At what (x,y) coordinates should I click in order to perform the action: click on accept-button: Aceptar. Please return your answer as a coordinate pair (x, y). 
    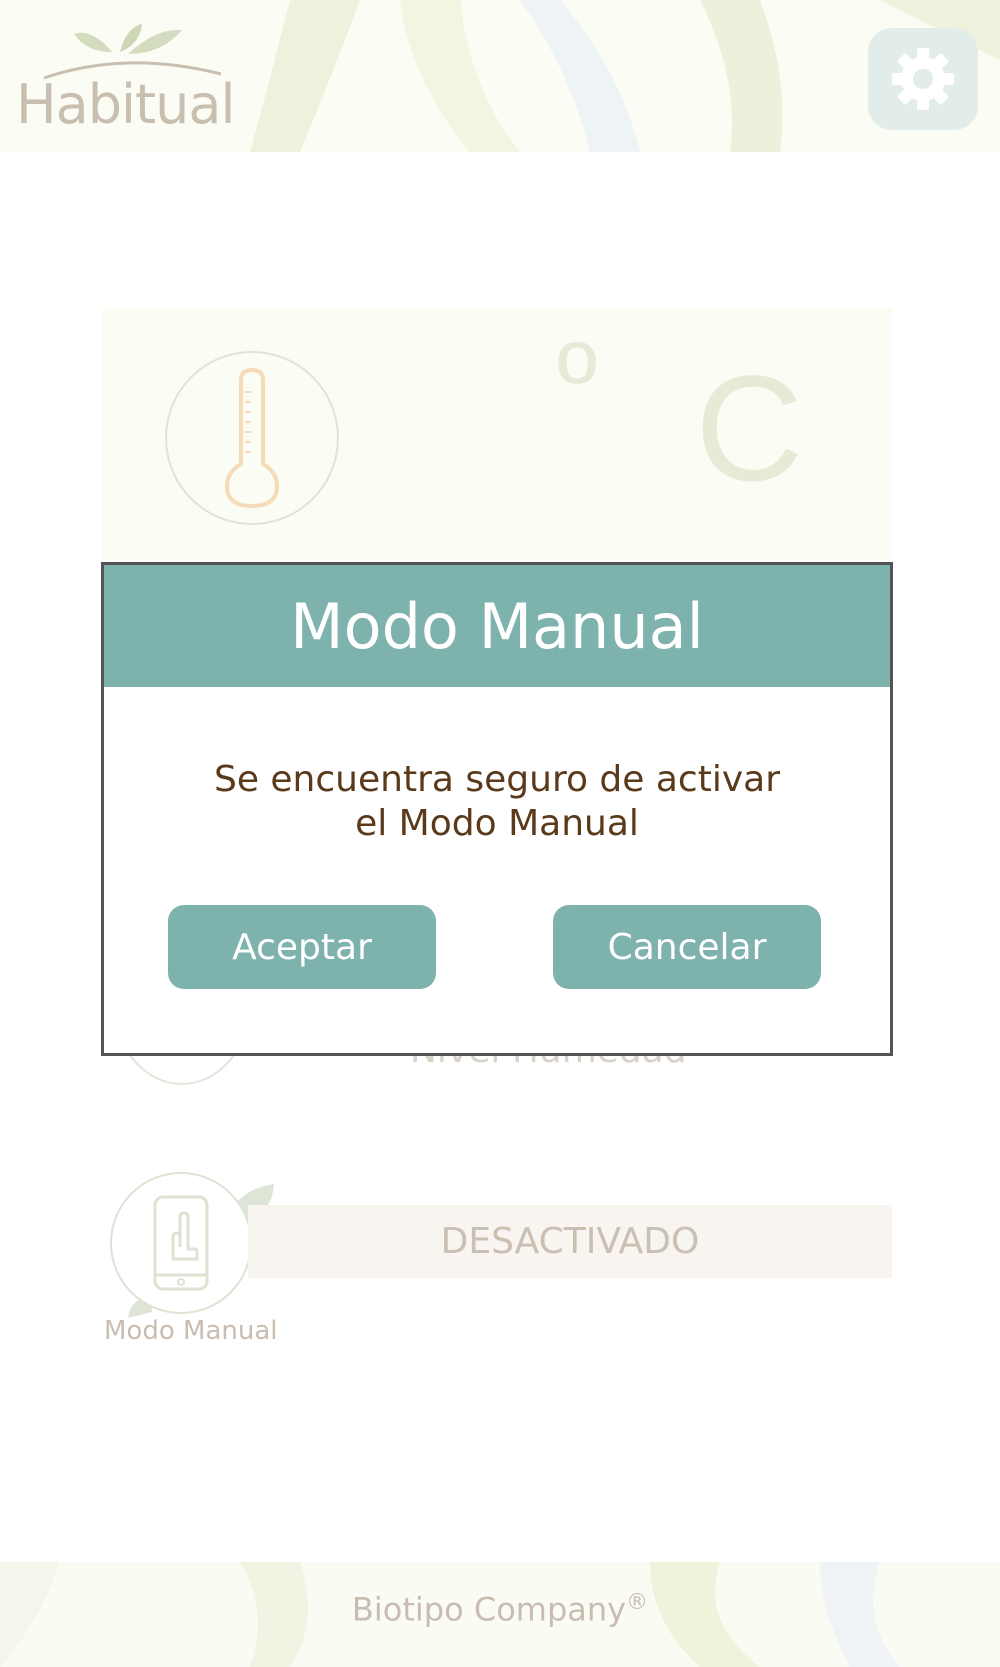
    Looking at the image, I should click on (302, 947).